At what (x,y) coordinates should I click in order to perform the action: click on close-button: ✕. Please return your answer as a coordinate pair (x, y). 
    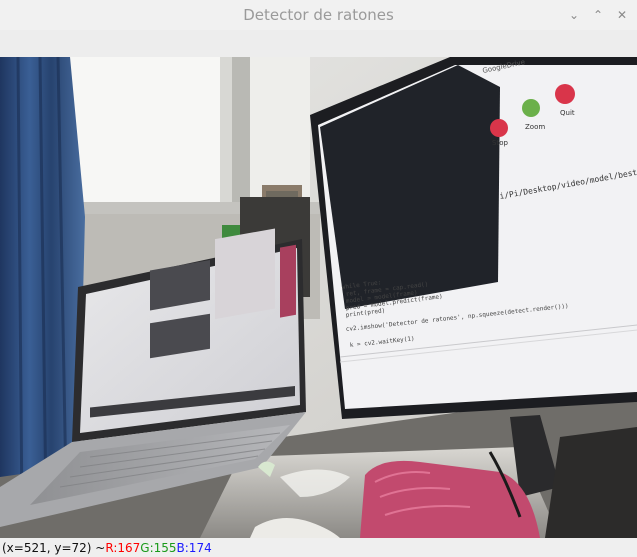
    Looking at the image, I should click on (622, 15).